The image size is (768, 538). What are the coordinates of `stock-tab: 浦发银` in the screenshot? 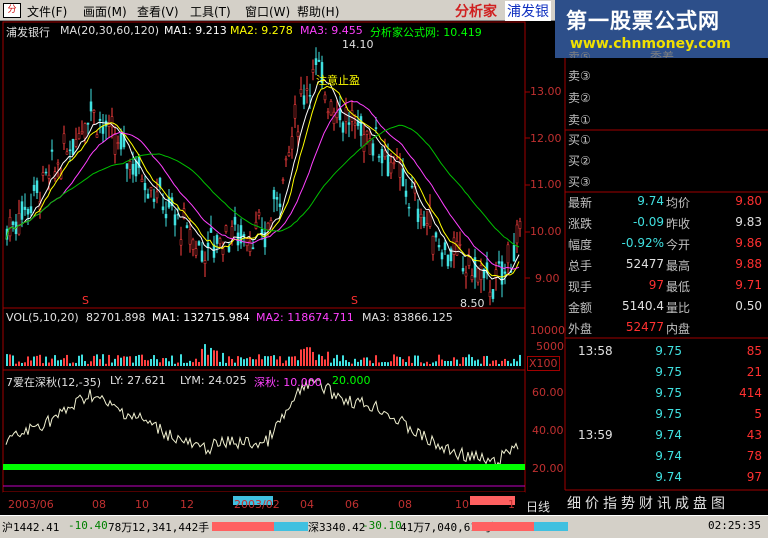 It's located at (528, 11).